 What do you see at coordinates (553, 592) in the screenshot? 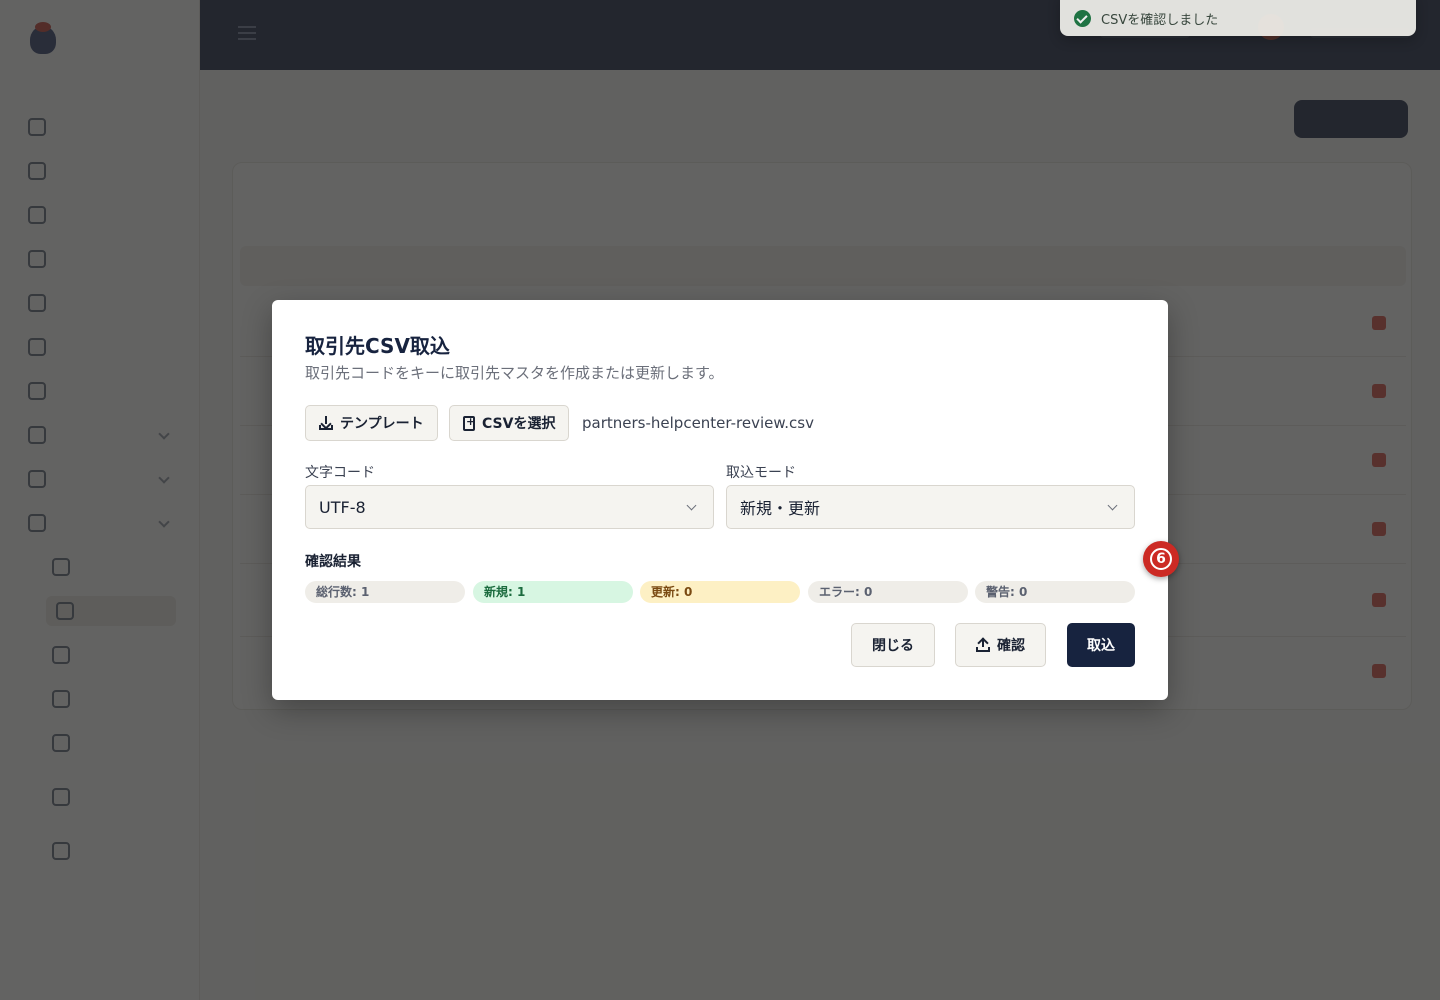
I see `new-count-badge: 新規: 1` at bounding box center [553, 592].